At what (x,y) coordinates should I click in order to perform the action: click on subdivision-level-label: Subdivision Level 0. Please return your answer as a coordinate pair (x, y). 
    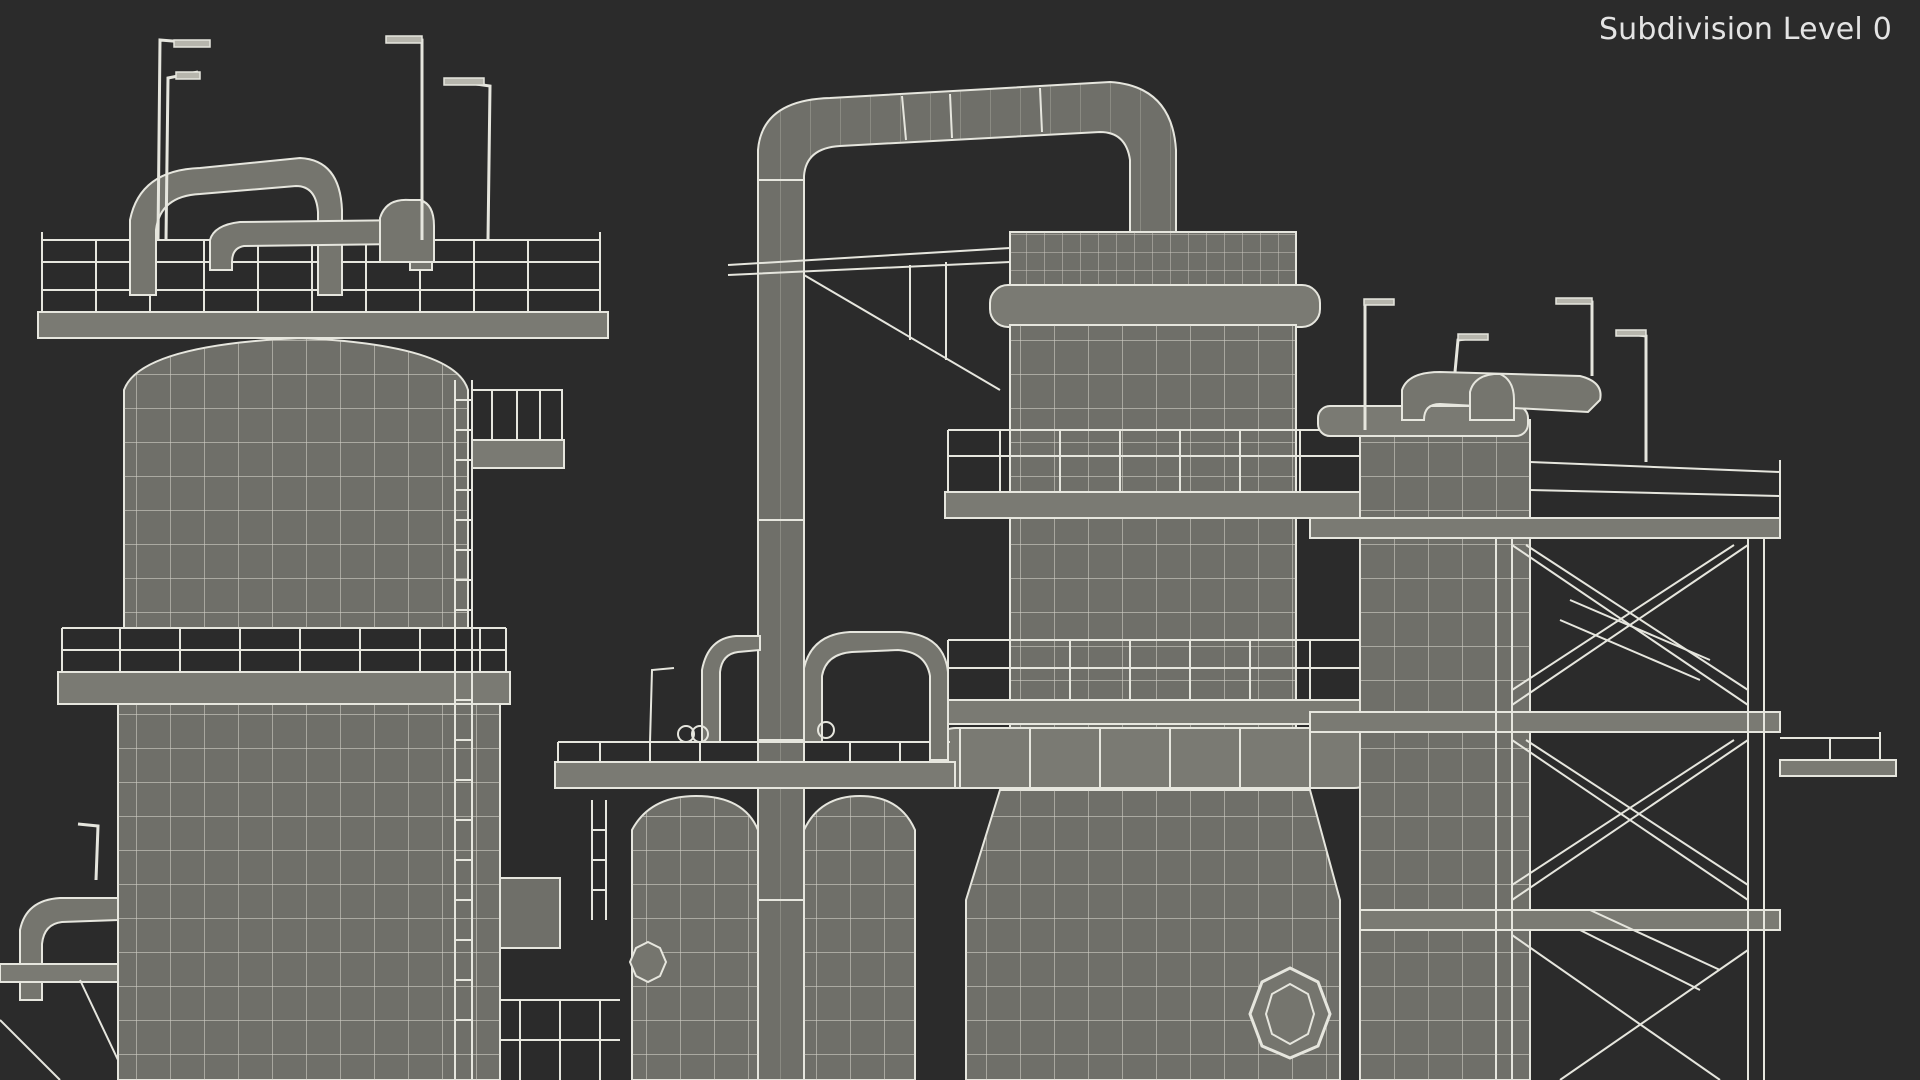
    Looking at the image, I should click on (1745, 29).